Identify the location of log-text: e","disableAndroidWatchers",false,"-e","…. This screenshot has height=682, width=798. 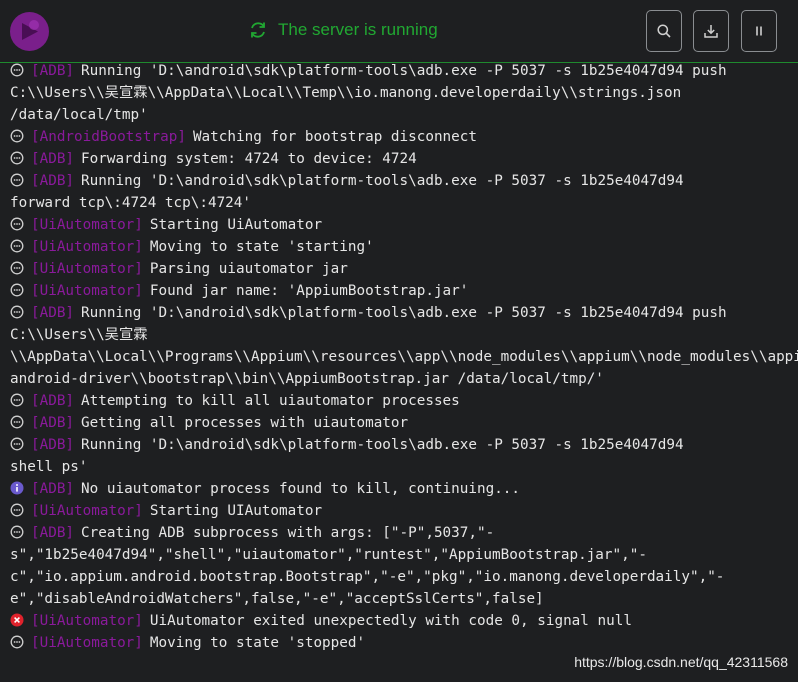
(277, 599).